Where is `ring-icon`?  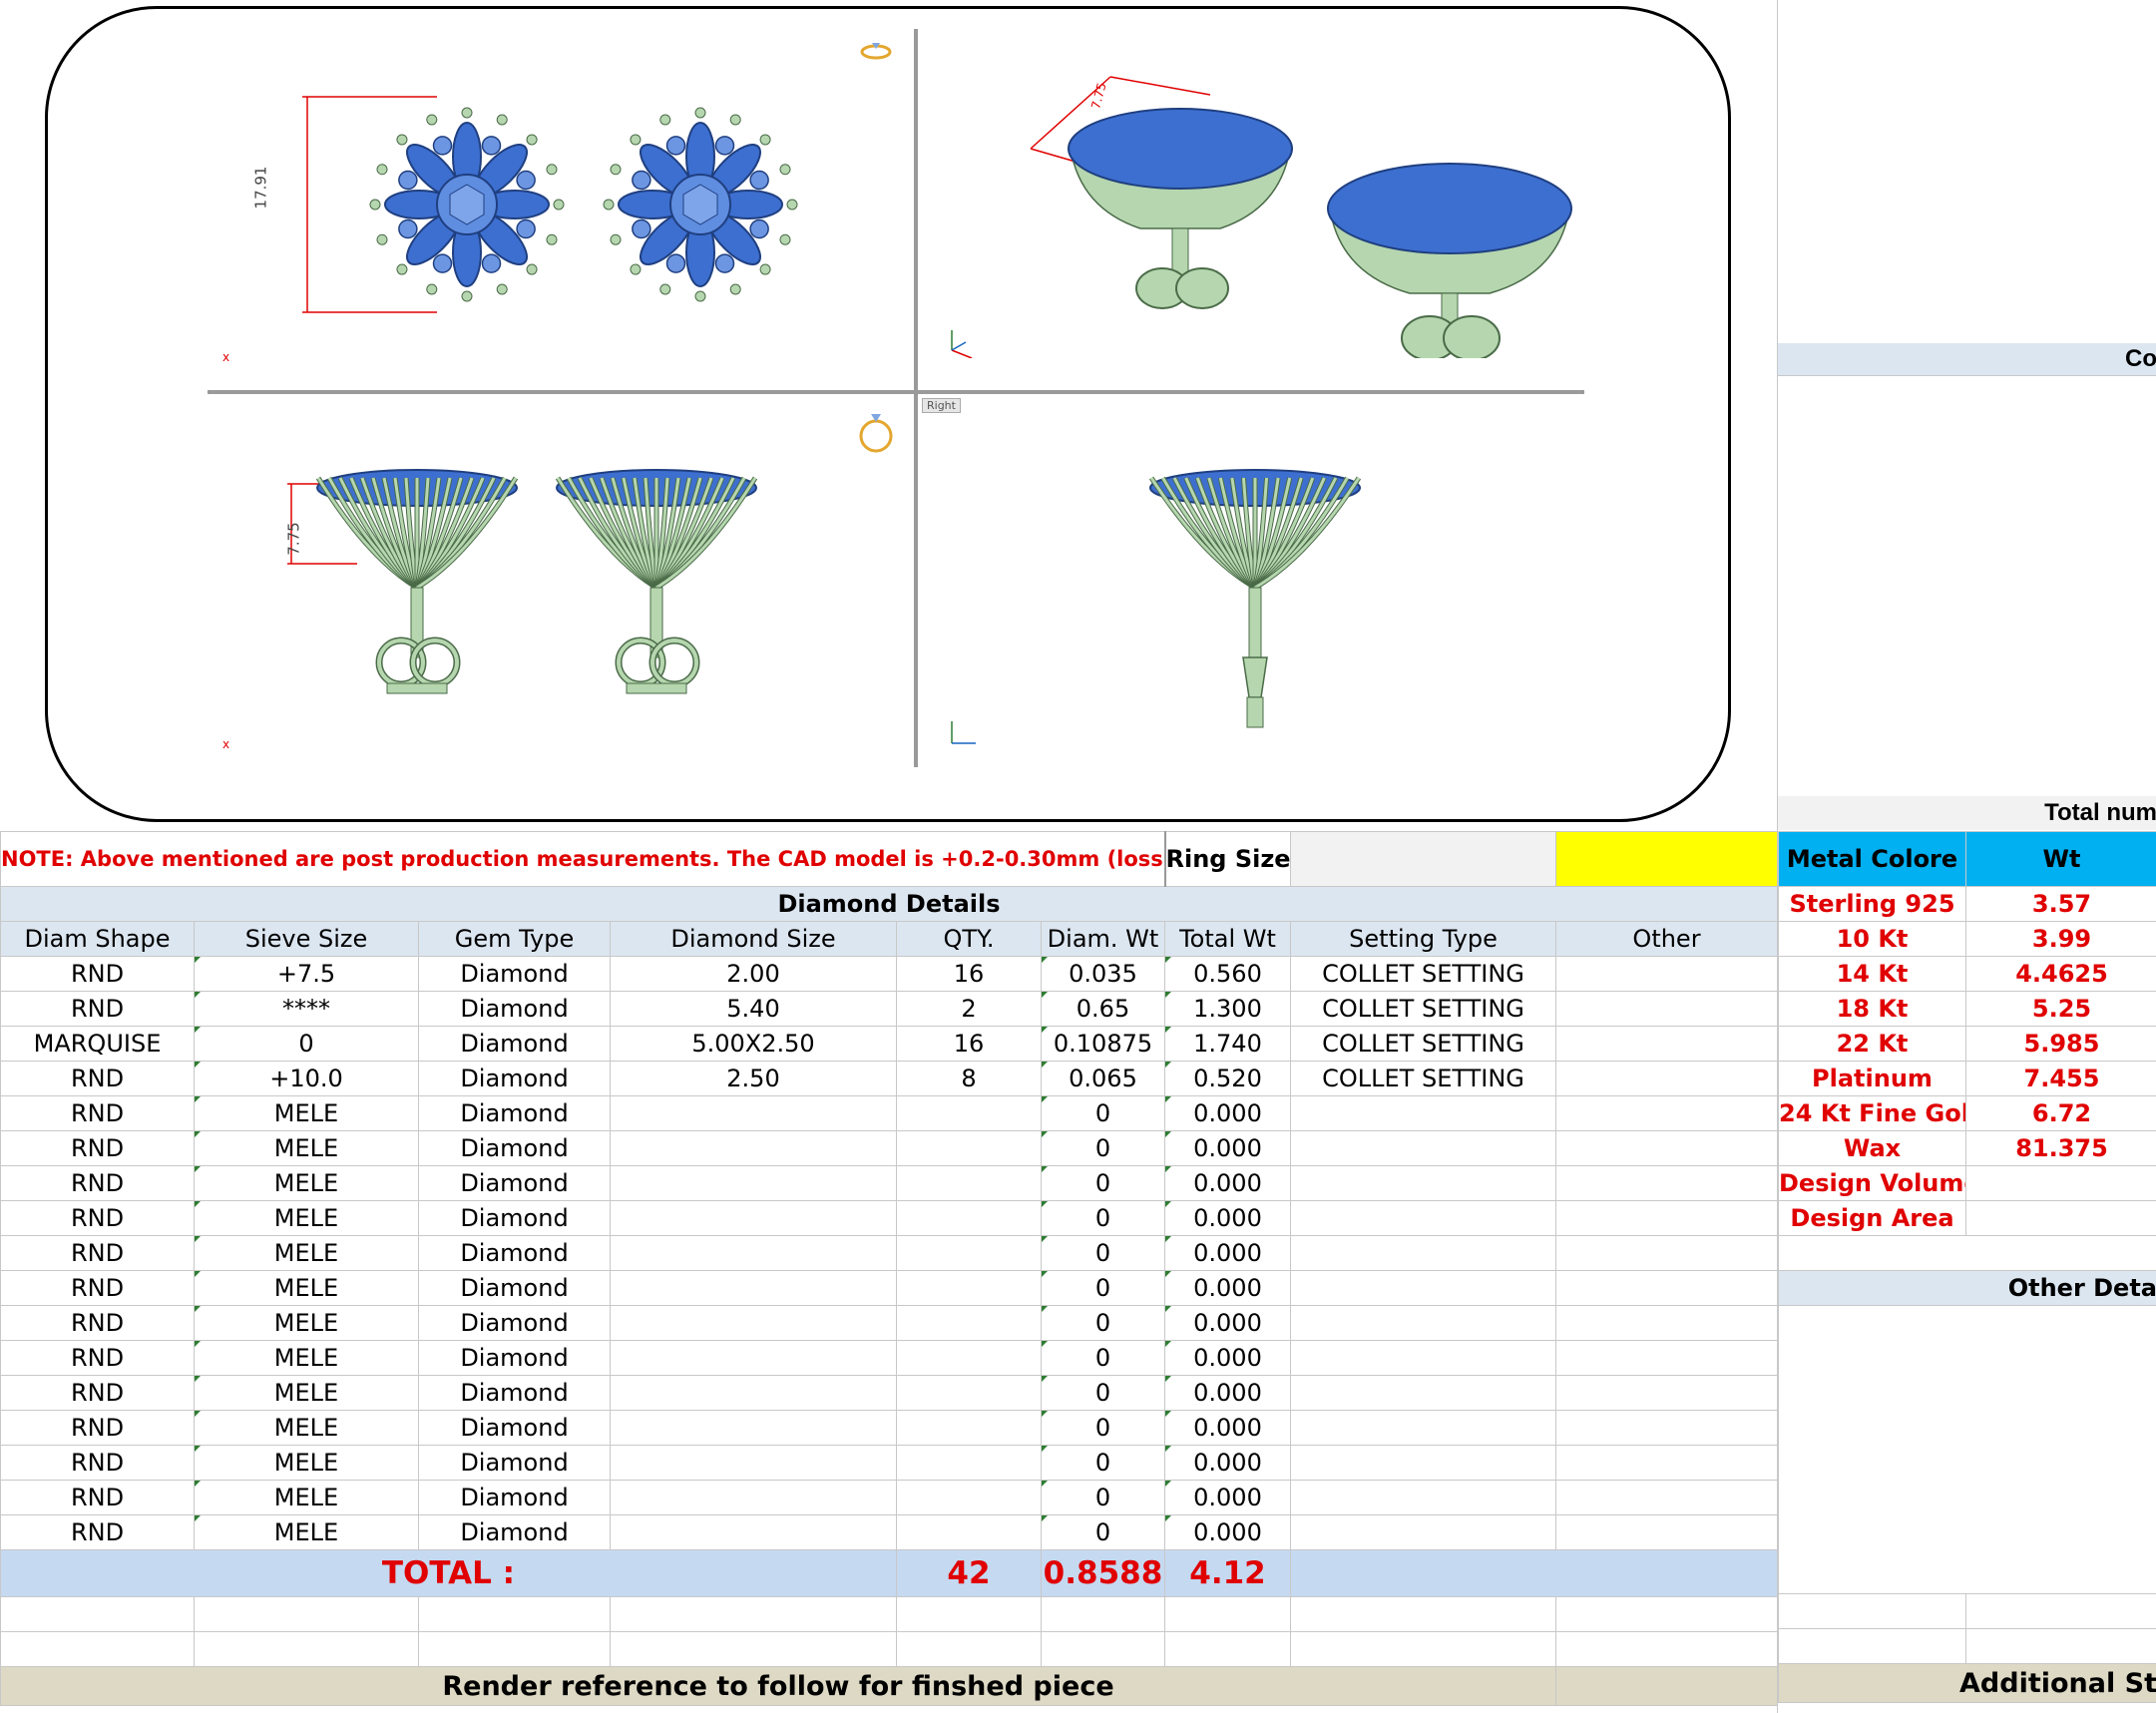
ring-icon is located at coordinates (876, 50).